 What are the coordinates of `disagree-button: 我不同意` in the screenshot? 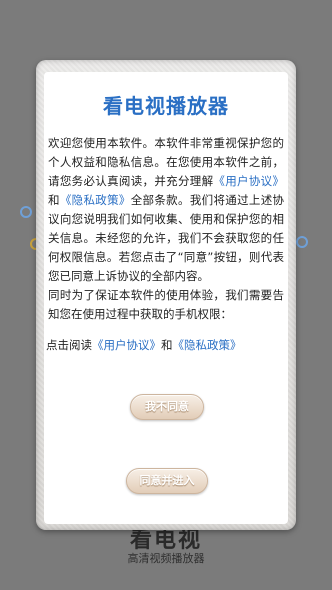 It's located at (167, 407).